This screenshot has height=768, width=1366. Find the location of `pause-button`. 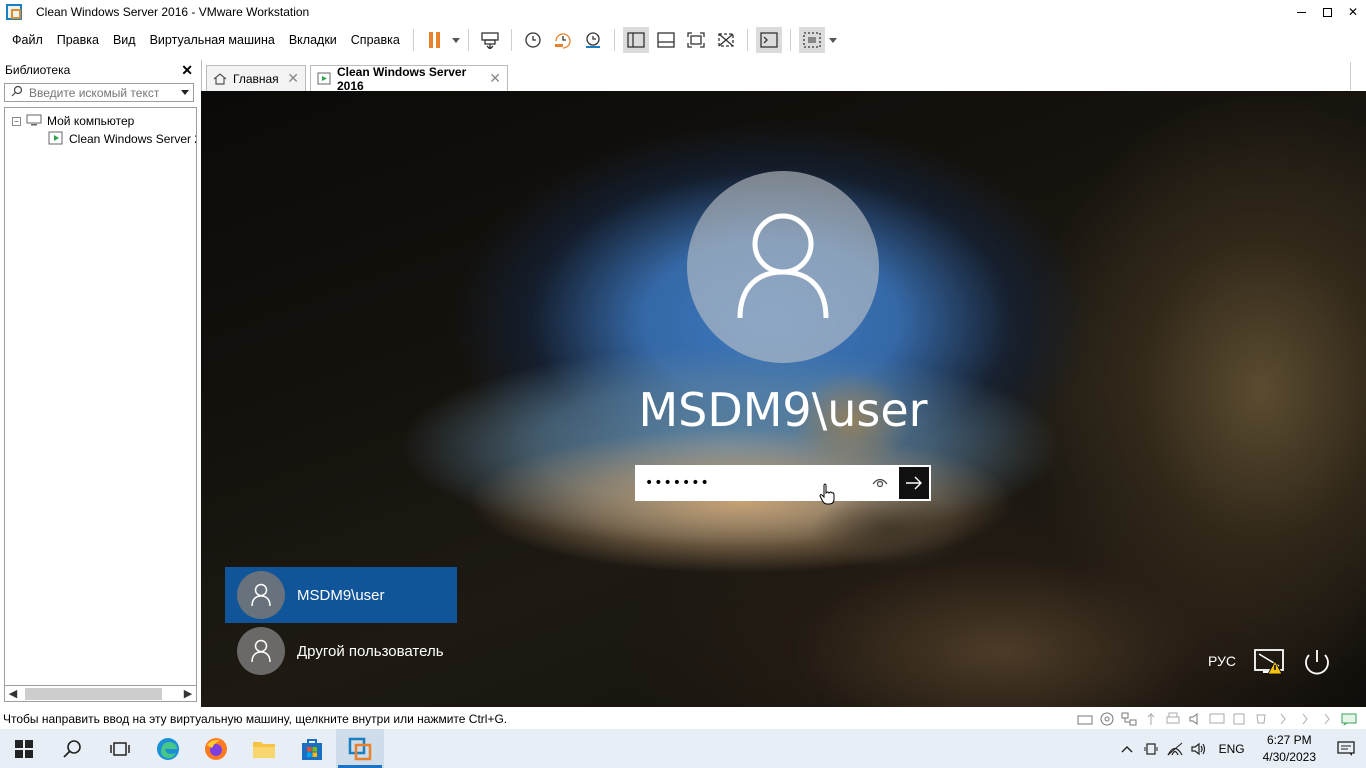

pause-button is located at coordinates (435, 40).